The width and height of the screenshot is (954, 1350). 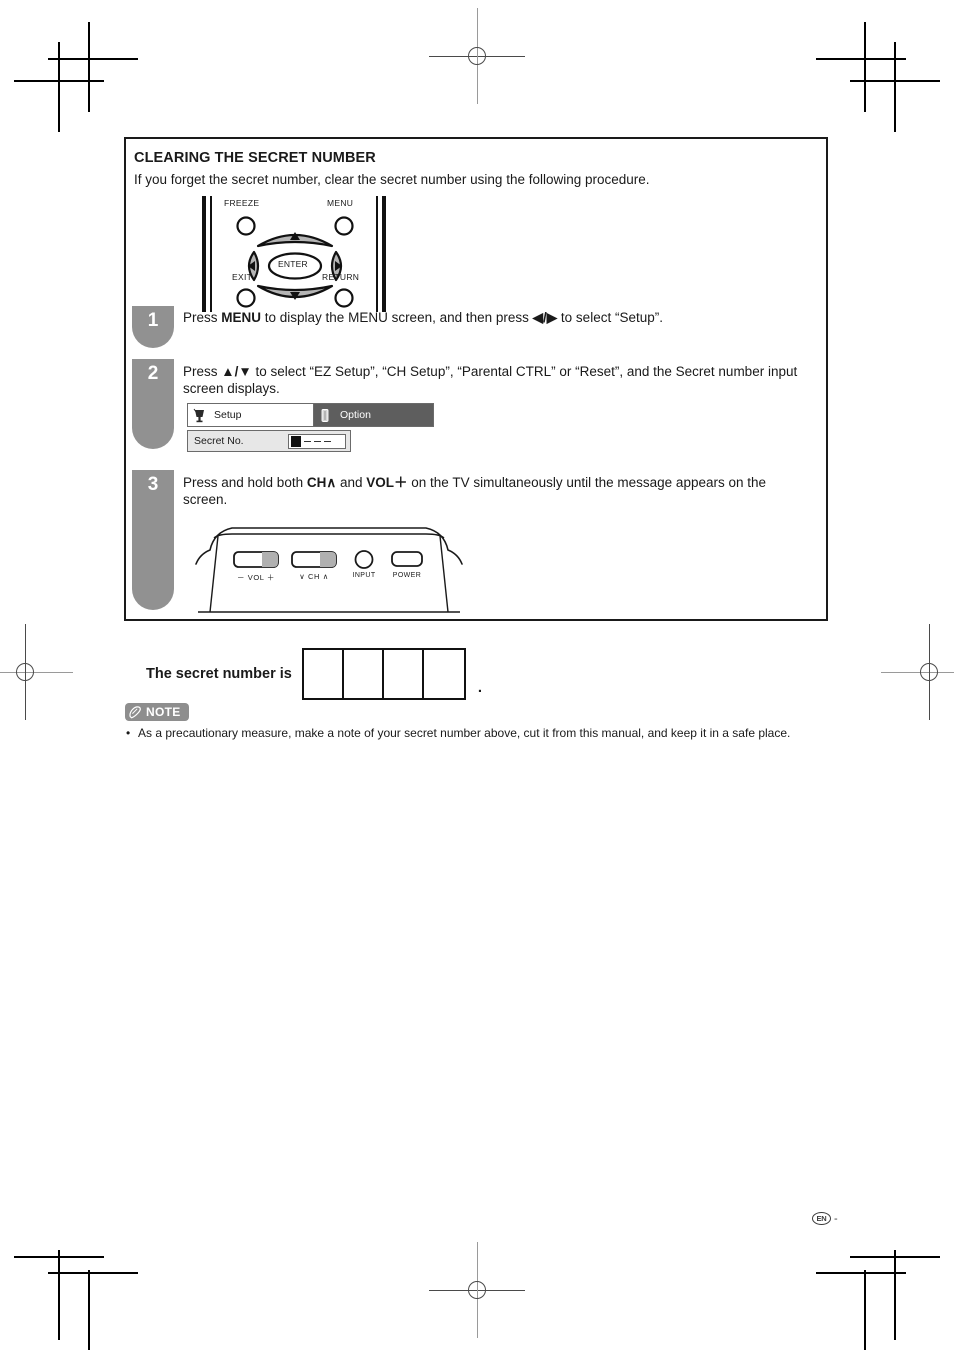 What do you see at coordinates (219, 441) in the screenshot?
I see `osd-secret-no-label: Secret No.` at bounding box center [219, 441].